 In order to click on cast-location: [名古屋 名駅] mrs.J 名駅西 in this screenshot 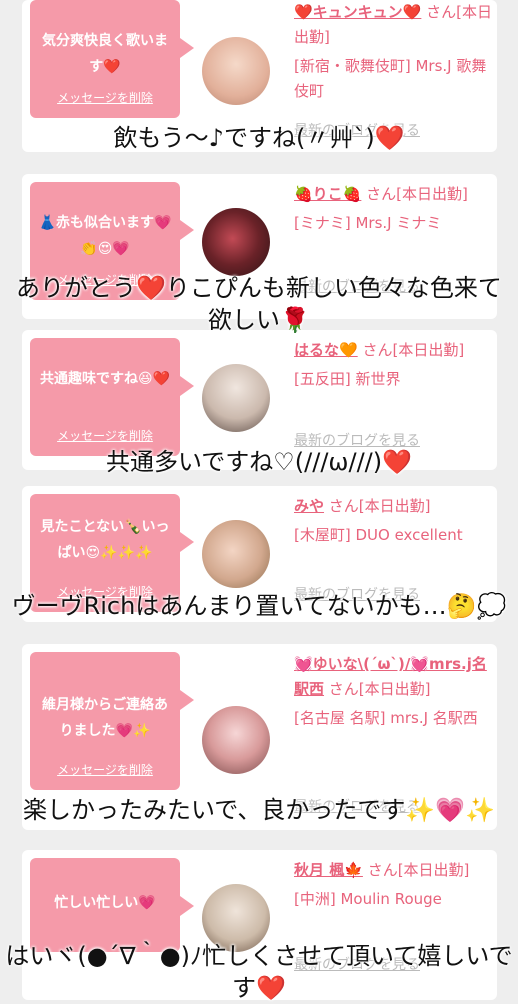, I will do `click(386, 718)`.